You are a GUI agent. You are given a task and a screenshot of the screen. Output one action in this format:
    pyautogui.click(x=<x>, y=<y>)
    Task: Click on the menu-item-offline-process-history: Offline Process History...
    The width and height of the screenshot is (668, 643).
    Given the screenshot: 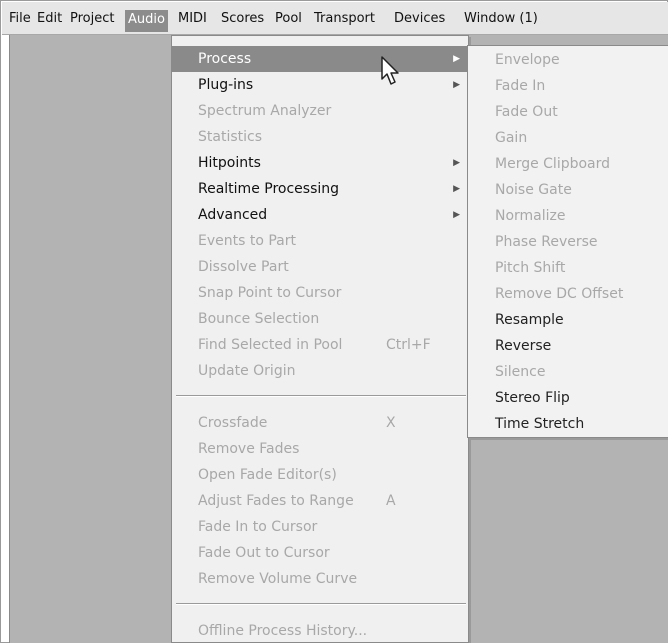 What is the action you would take?
    pyautogui.click(x=320, y=630)
    